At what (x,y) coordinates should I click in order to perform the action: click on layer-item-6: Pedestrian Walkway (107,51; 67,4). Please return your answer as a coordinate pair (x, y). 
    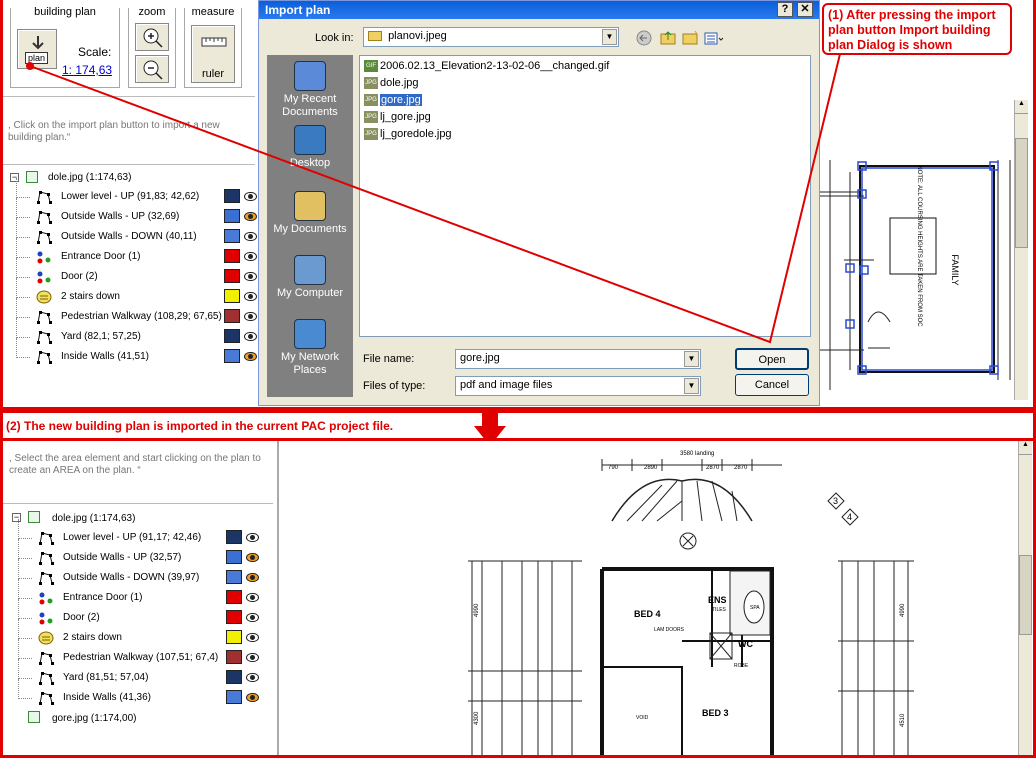
    Looking at the image, I should click on (142, 653).